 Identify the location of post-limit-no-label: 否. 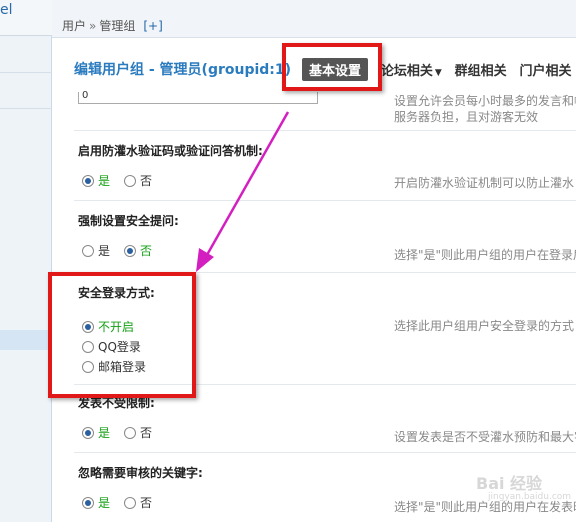
(146, 433).